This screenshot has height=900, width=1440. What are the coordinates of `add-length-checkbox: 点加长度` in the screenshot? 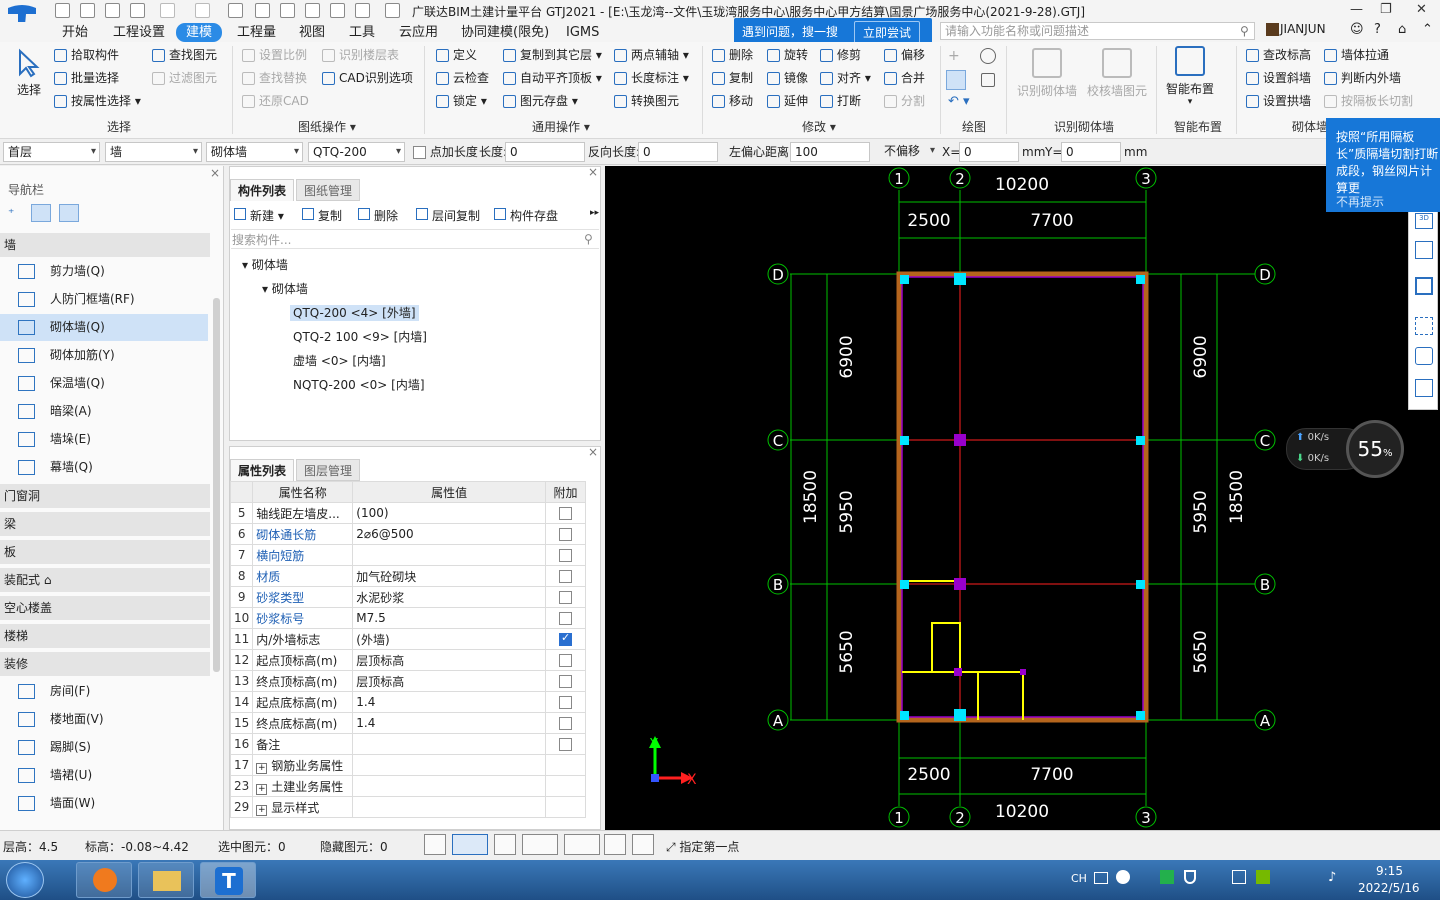 It's located at (445, 152).